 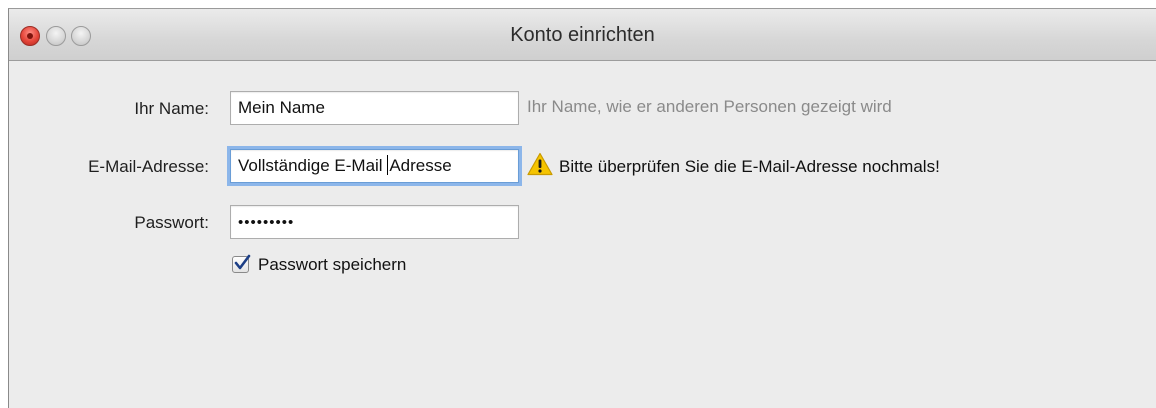 I want to click on name-label: Ihr Name:, so click(x=171, y=108).